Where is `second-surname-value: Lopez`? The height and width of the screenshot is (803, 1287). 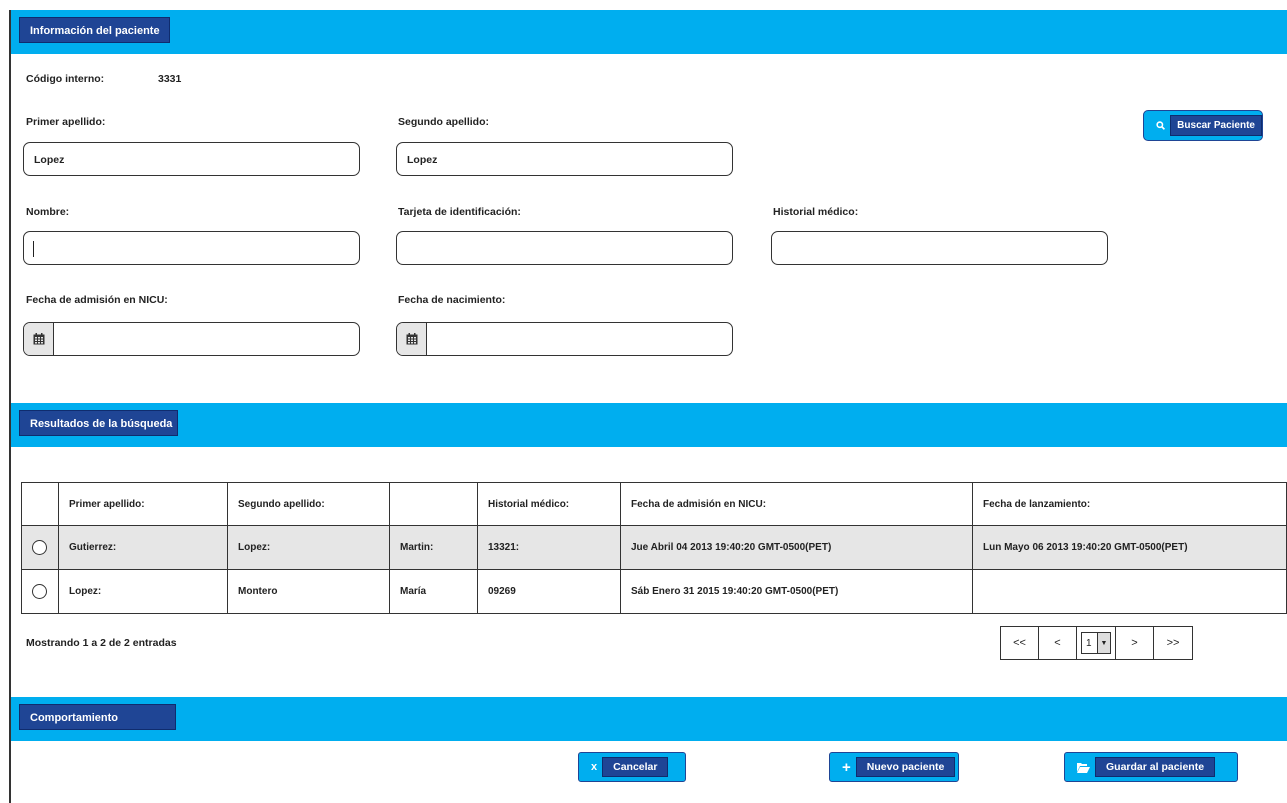
second-surname-value: Lopez is located at coordinates (422, 160).